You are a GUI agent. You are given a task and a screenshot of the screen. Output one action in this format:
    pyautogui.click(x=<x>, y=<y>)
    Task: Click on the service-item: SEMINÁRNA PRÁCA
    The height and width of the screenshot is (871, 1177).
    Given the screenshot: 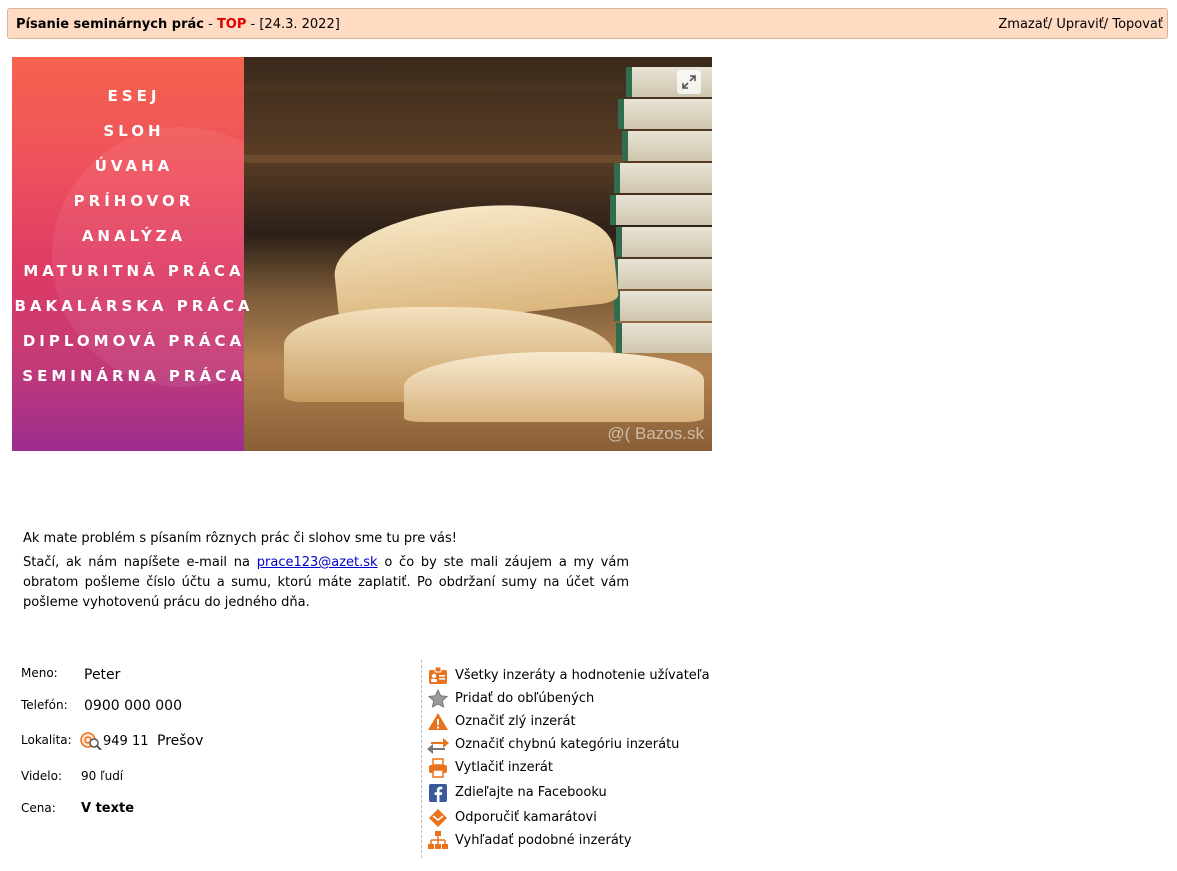 What is the action you would take?
    pyautogui.click(x=134, y=376)
    